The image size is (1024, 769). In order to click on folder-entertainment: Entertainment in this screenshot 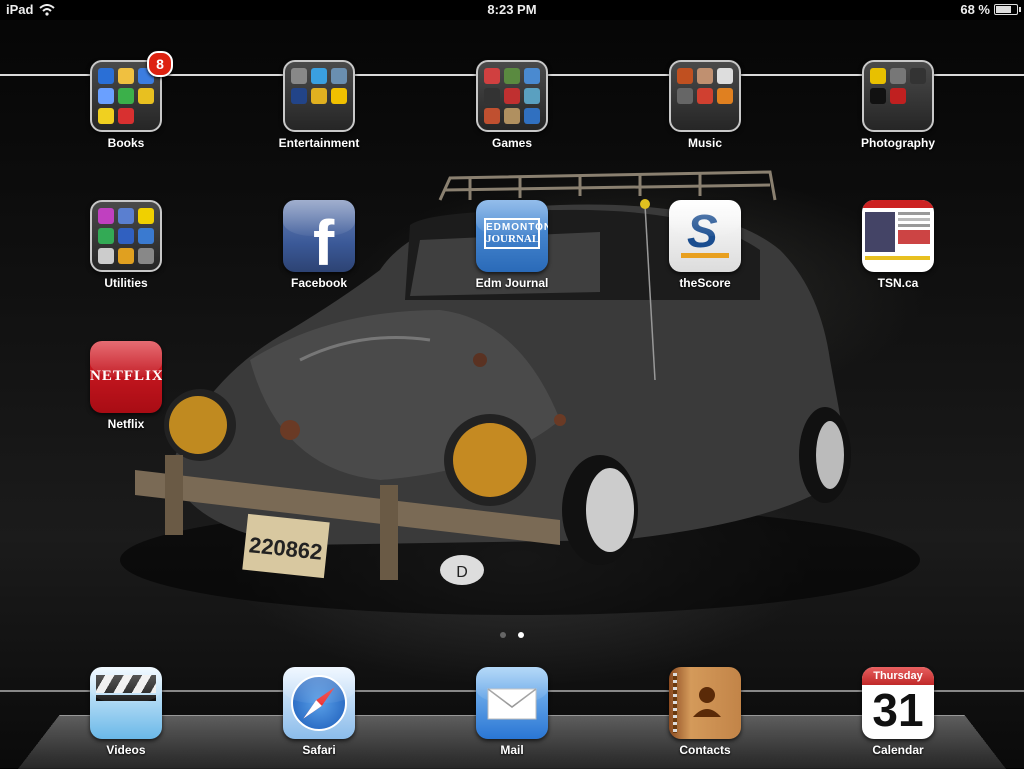, I will do `click(319, 105)`.